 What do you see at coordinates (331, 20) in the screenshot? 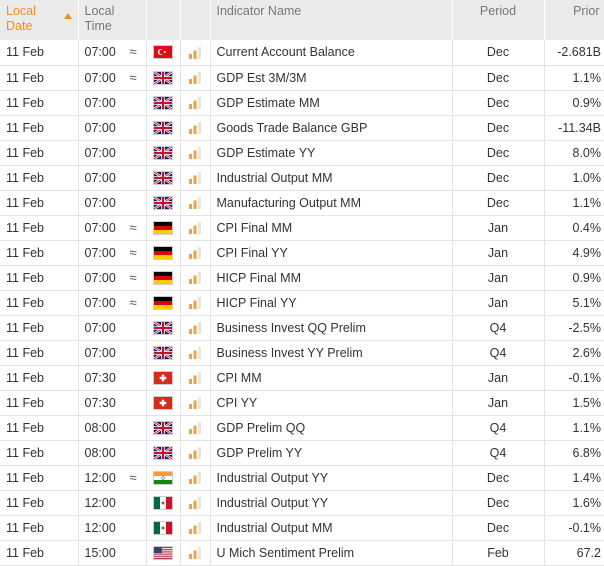
I see `column-header-name: Indicator Name` at bounding box center [331, 20].